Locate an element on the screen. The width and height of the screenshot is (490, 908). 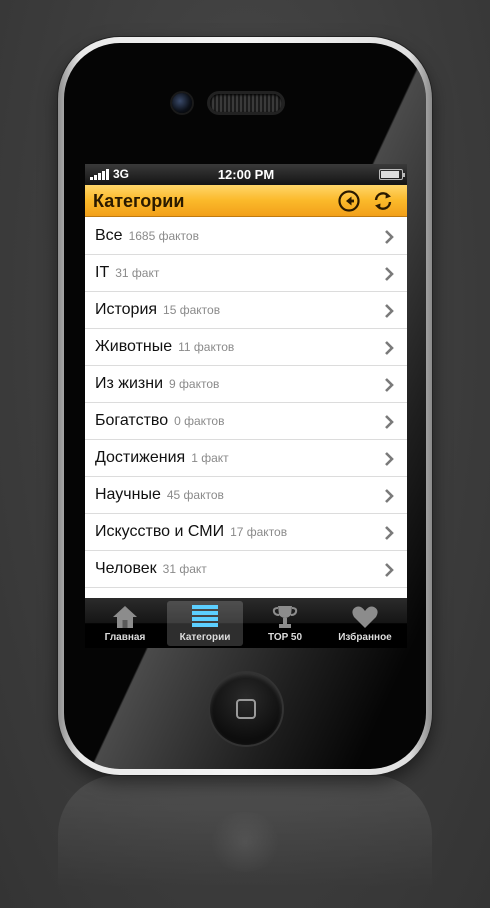
list-item: Человек 31 факт is located at coordinates (246, 569).